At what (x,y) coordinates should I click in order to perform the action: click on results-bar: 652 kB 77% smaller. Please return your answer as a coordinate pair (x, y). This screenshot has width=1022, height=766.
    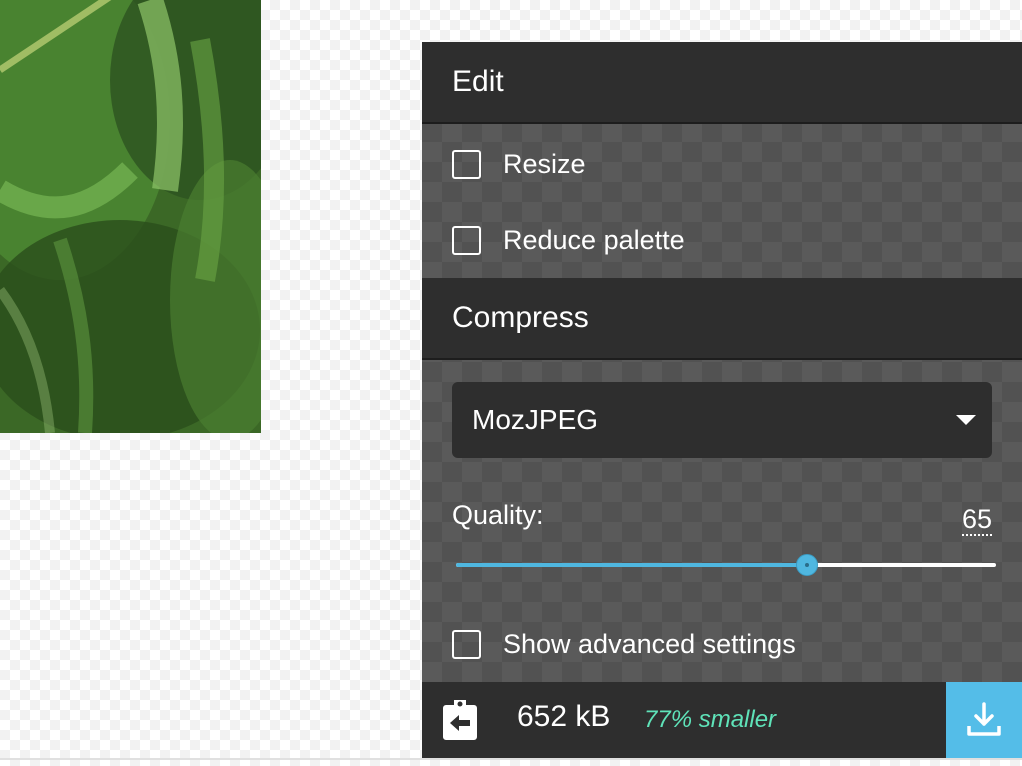
    Looking at the image, I should click on (722, 720).